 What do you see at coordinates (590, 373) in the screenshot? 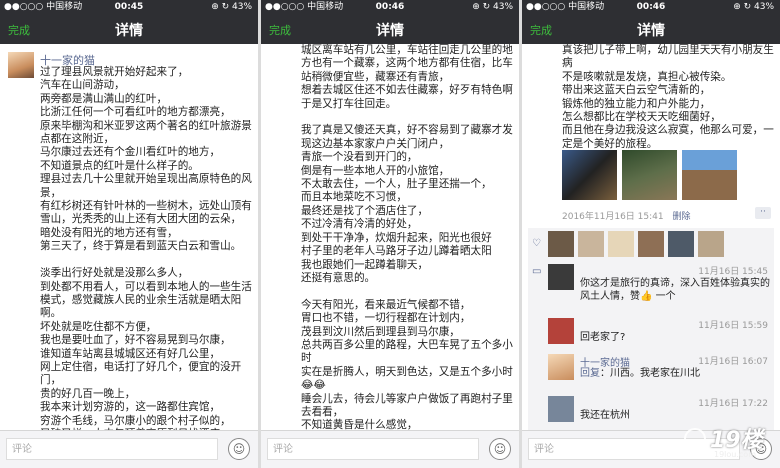
I see `reply-label: 回复` at bounding box center [590, 373].